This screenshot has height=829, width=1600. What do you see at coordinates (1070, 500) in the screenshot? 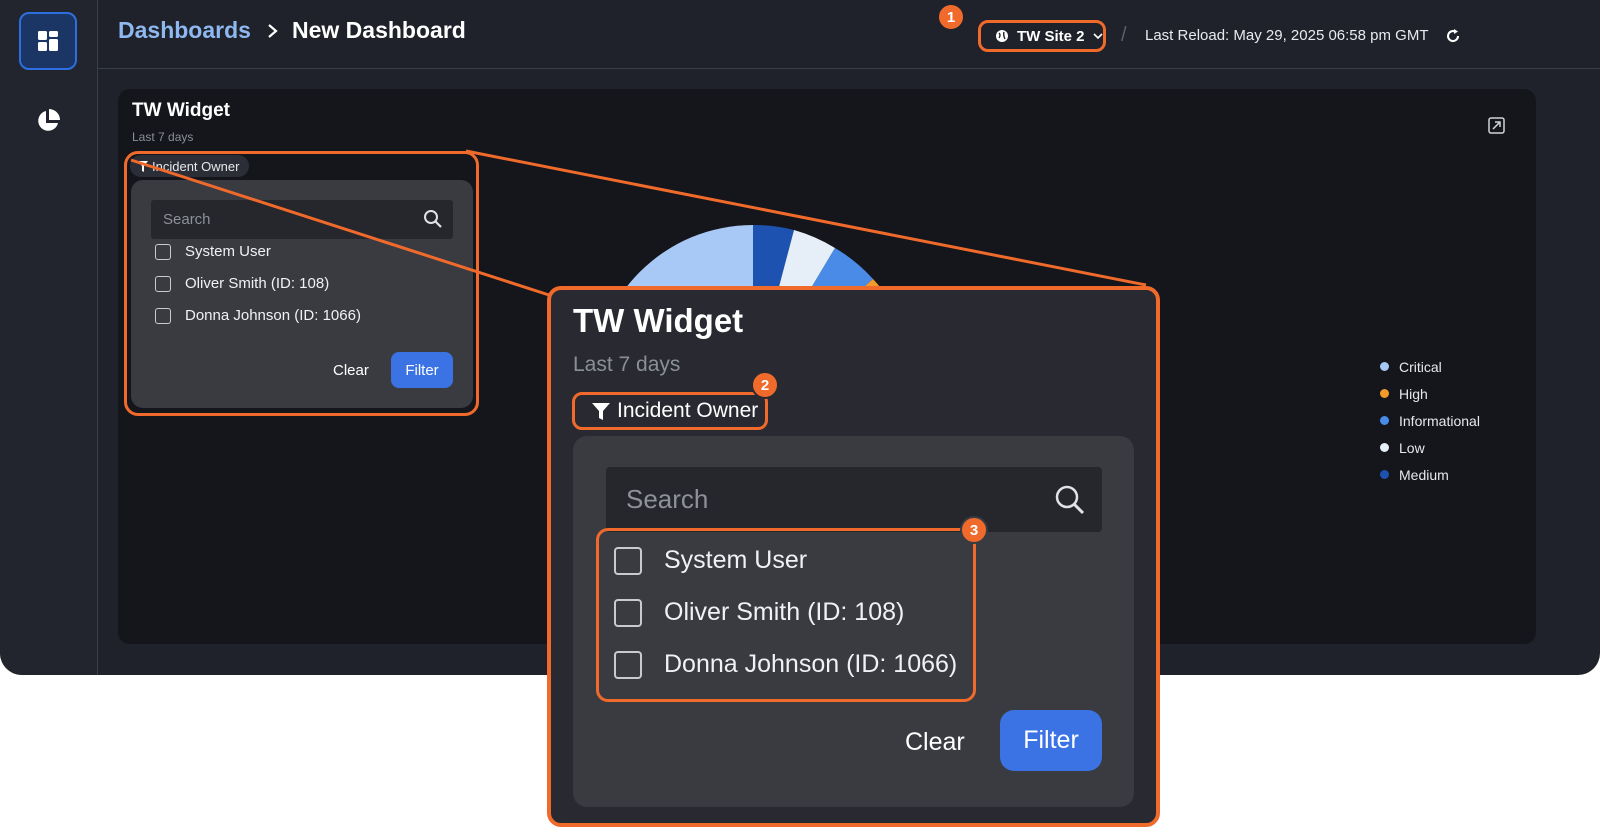
I see `search-icon` at bounding box center [1070, 500].